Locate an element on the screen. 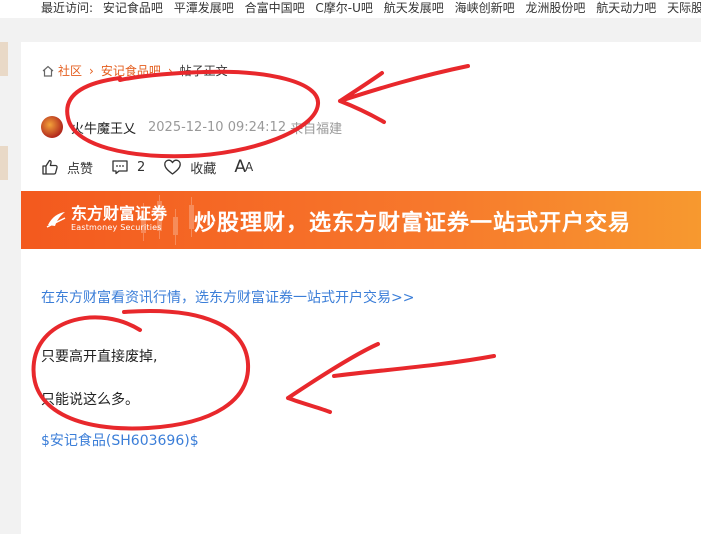 This screenshot has width=701, height=534. font-size-small: A is located at coordinates (248, 167).